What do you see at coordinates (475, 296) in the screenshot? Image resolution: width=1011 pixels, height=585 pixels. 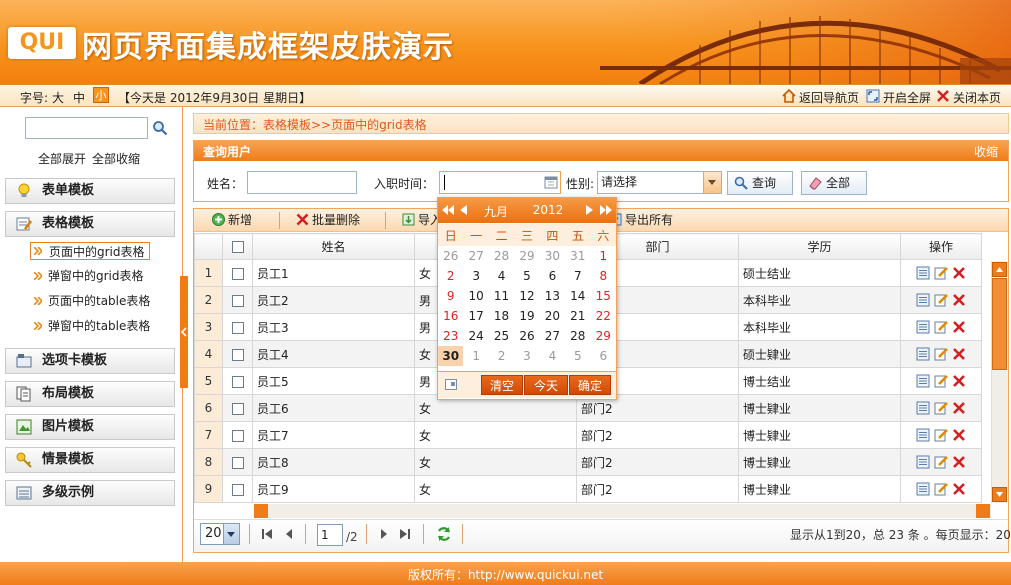 I see `calendar-day: 10` at bounding box center [475, 296].